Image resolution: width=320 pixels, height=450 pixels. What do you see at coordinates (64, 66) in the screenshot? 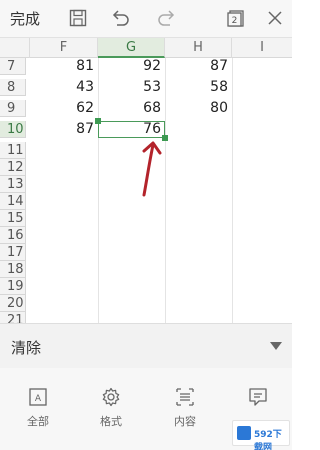
I see `cell-f7: 81` at bounding box center [64, 66].